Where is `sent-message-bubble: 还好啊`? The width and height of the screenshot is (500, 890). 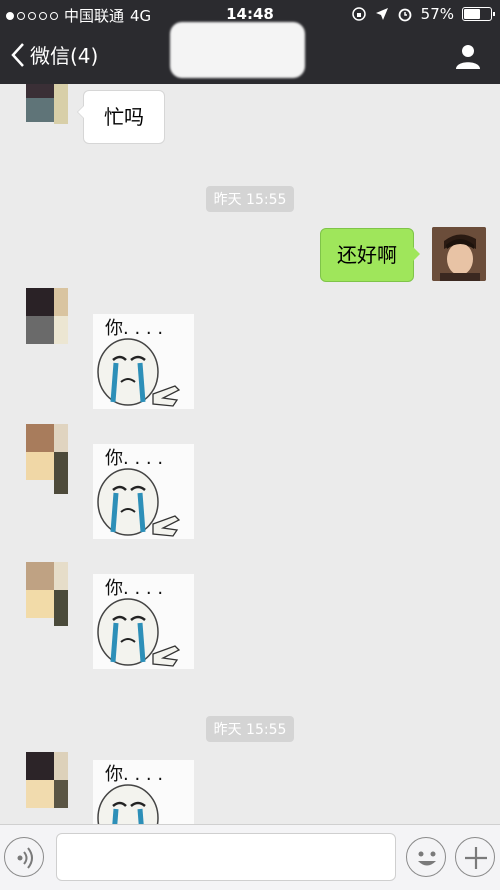
sent-message-bubble: 还好啊 is located at coordinates (370, 255).